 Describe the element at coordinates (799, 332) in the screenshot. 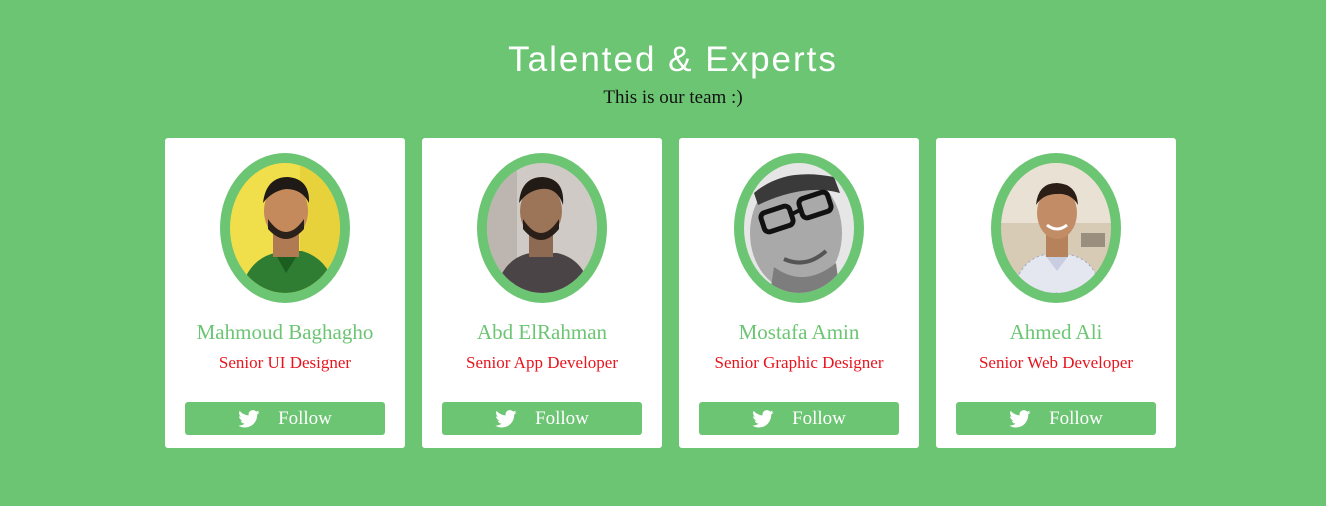

I see `member-name: Mostafa Amin` at that location.